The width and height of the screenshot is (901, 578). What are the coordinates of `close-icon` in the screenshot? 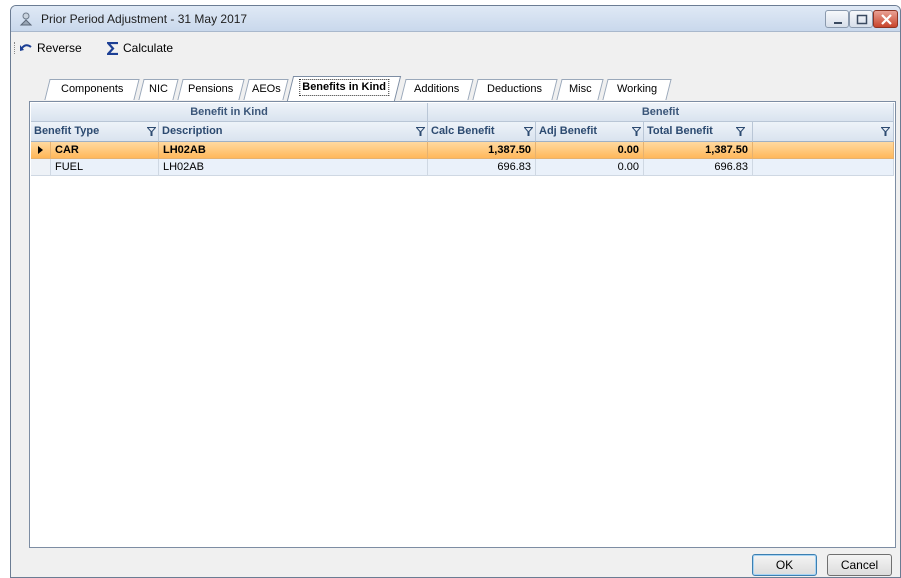 It's located at (886, 19).